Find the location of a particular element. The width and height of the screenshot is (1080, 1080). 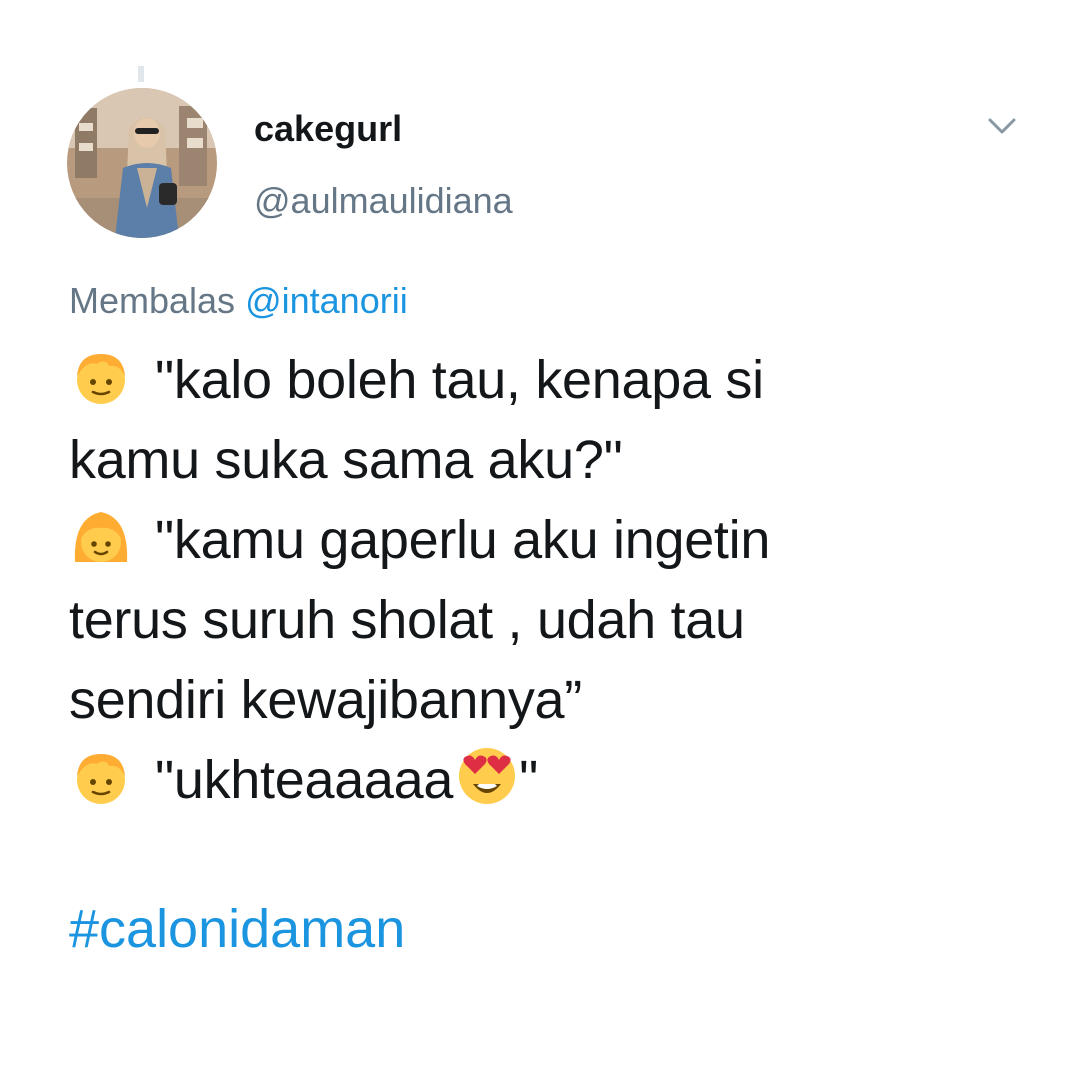

hashtag-link: #calonidaman is located at coordinates (237, 929).